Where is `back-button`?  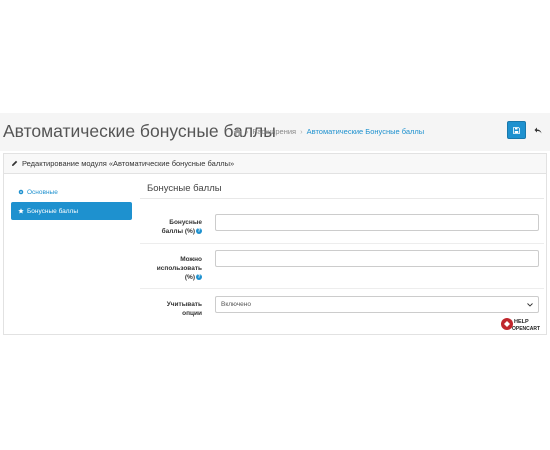 back-button is located at coordinates (537, 130).